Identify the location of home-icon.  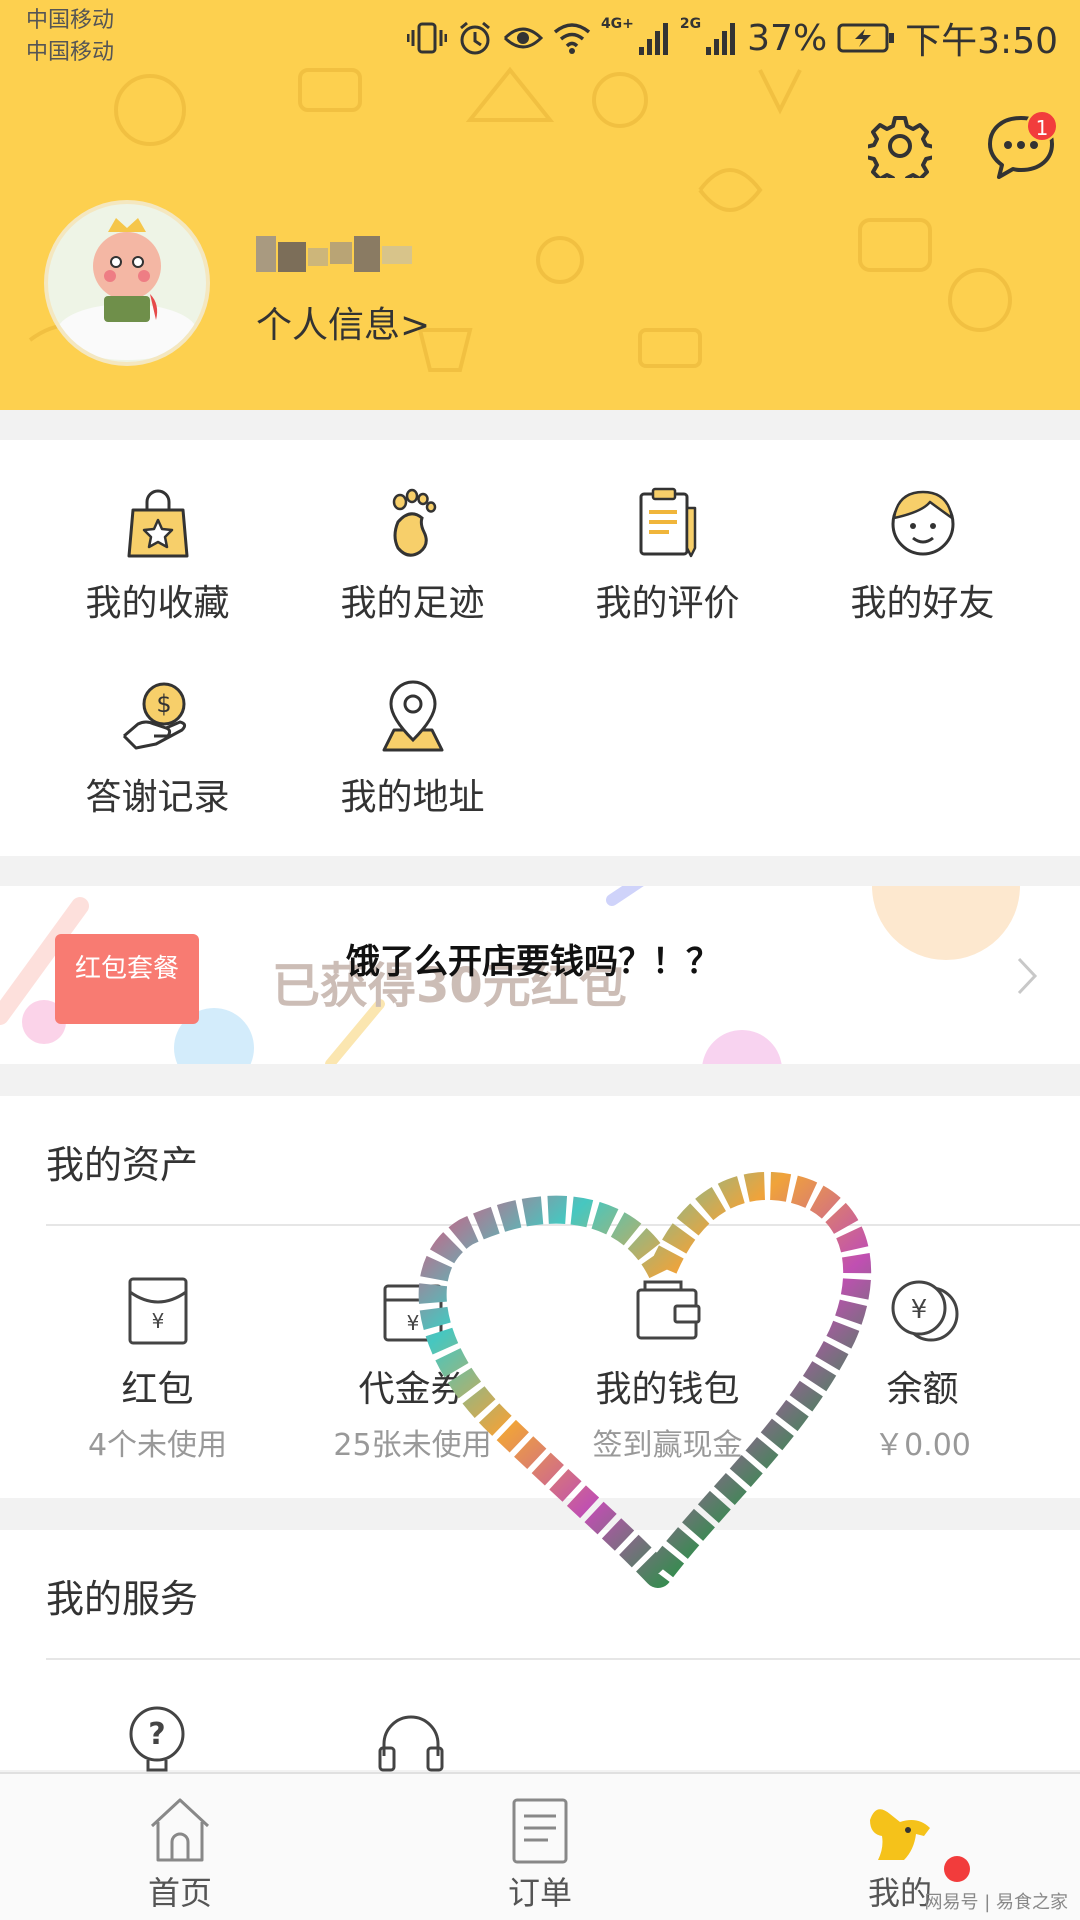
(180, 1830).